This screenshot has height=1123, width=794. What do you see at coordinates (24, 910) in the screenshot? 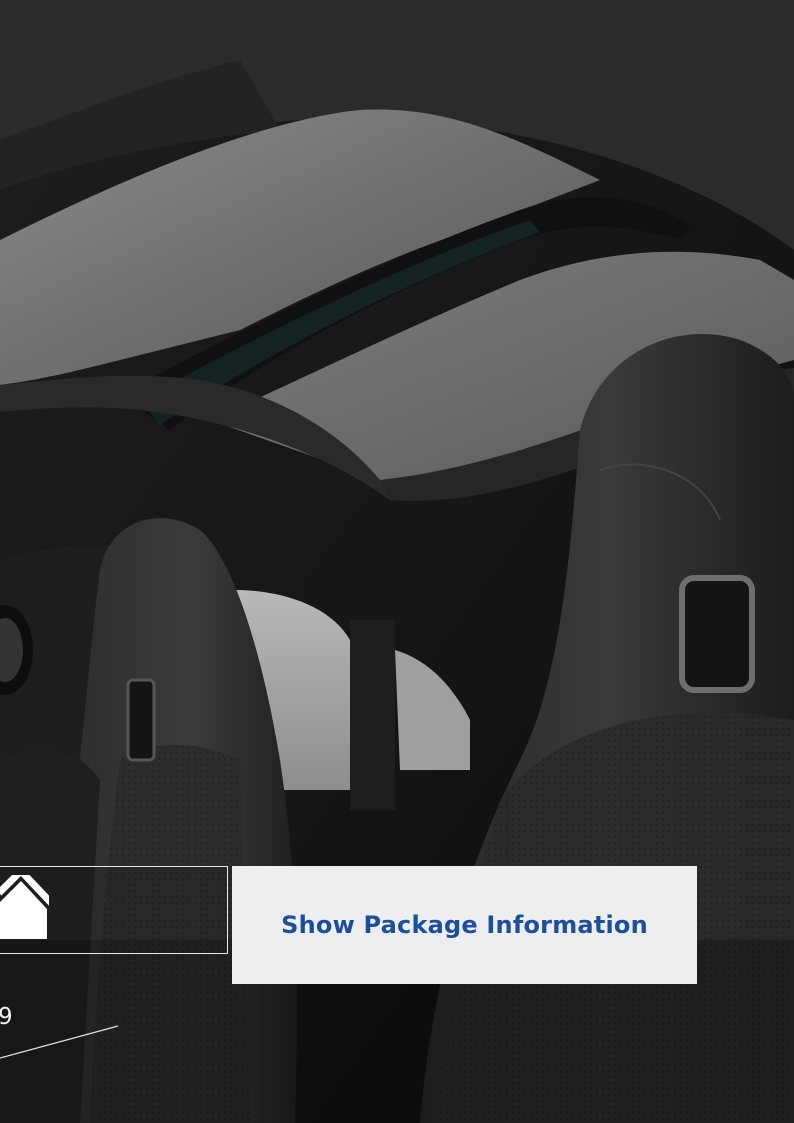
I see `home-icon` at bounding box center [24, 910].